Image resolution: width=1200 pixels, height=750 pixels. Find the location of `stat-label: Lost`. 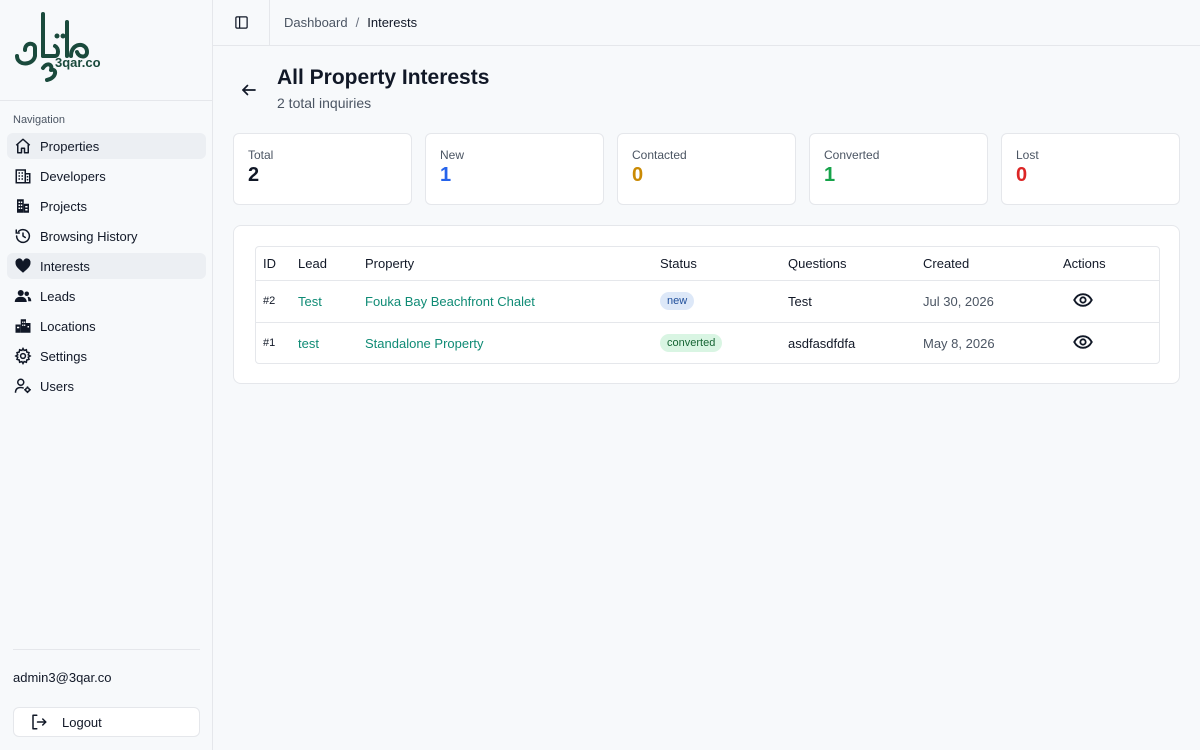

stat-label: Lost is located at coordinates (1027, 155).